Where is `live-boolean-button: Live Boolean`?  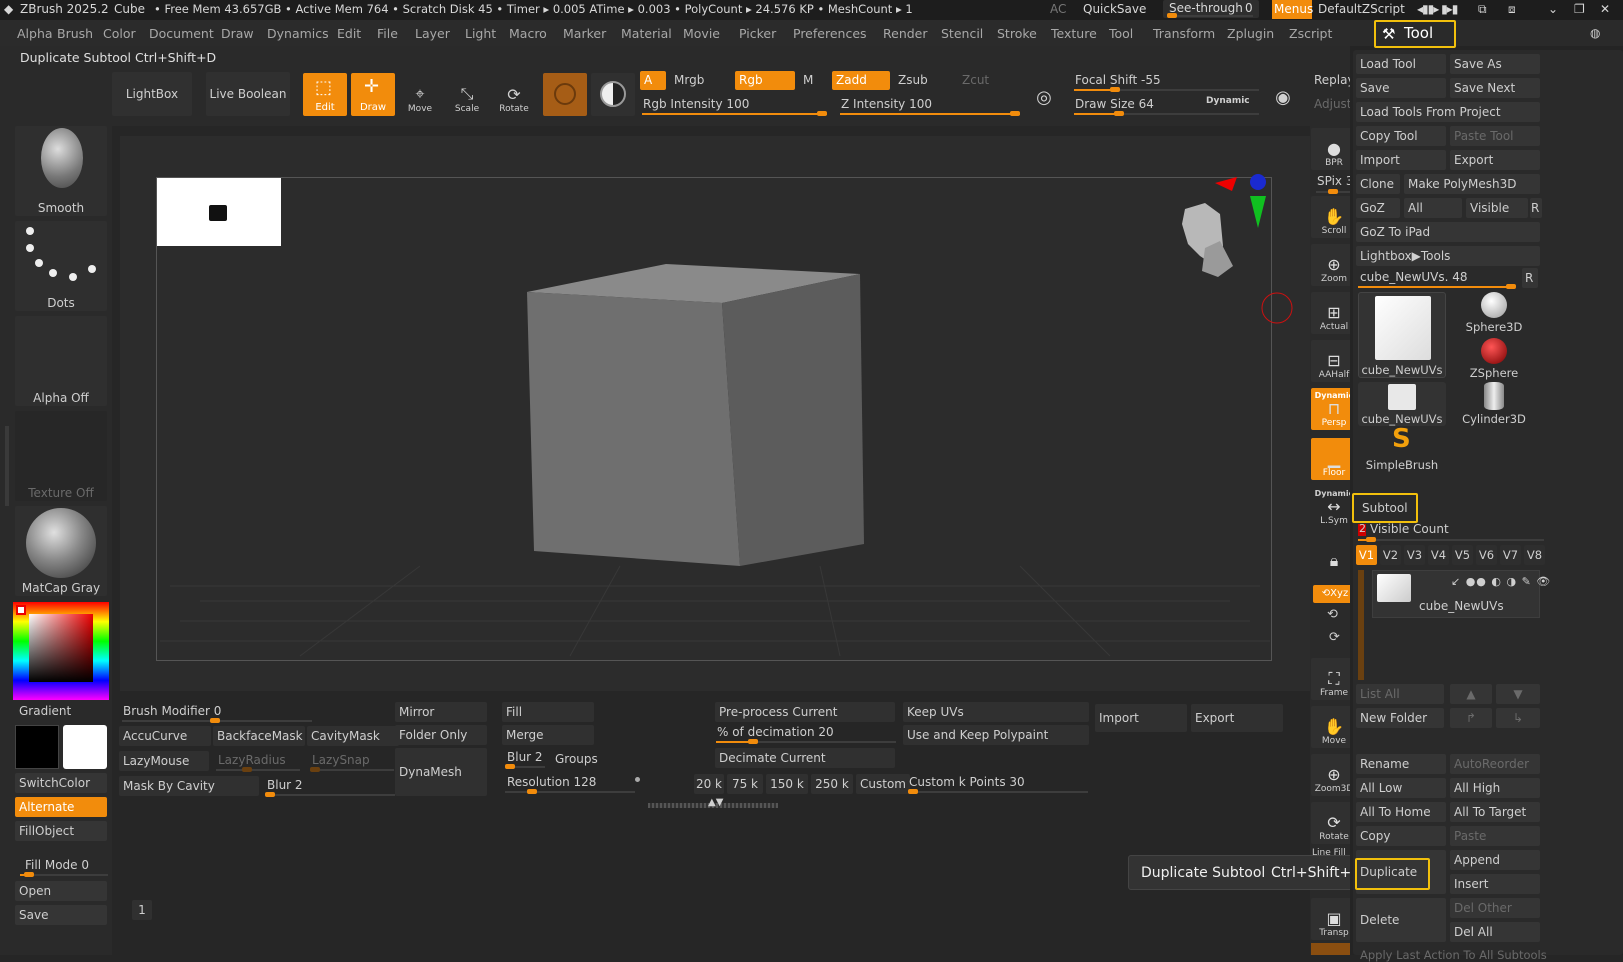
live-boolean-button: Live Boolean is located at coordinates (248, 94).